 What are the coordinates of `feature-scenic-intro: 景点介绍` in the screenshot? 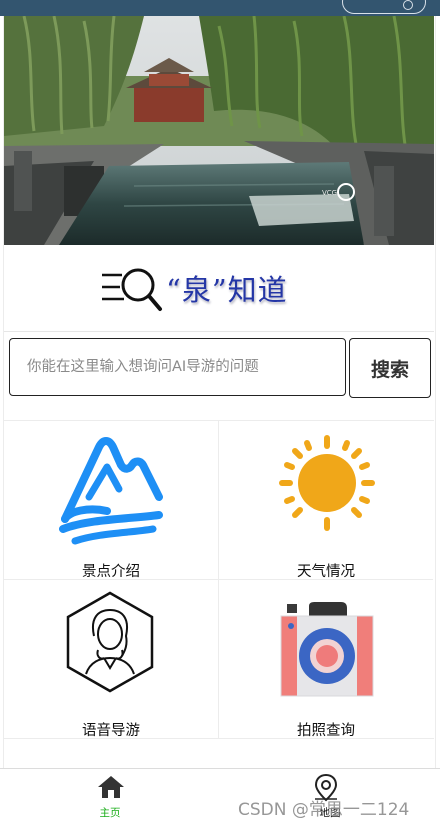 It's located at (111, 500).